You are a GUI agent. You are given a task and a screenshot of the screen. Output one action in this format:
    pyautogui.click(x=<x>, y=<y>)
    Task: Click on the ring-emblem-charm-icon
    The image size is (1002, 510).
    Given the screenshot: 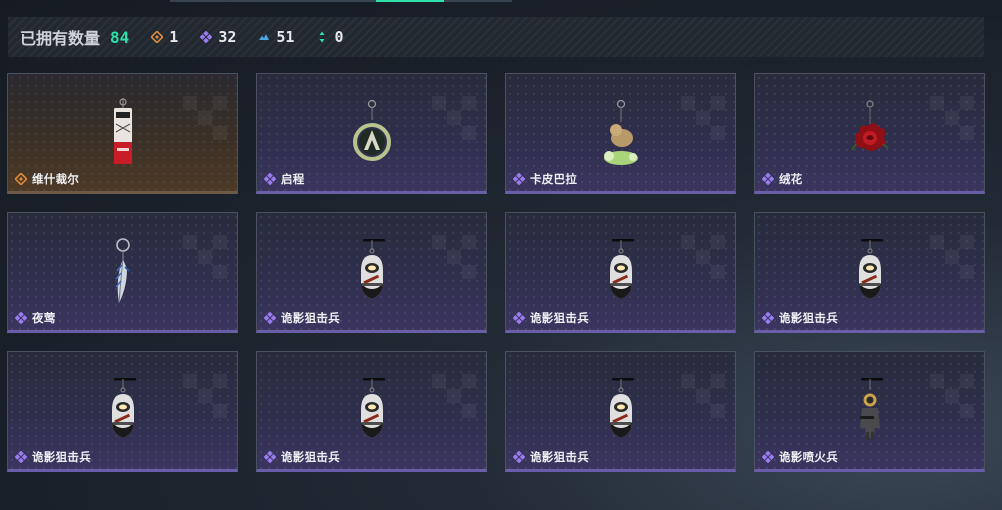 What is the action you would take?
    pyautogui.click(x=371, y=130)
    